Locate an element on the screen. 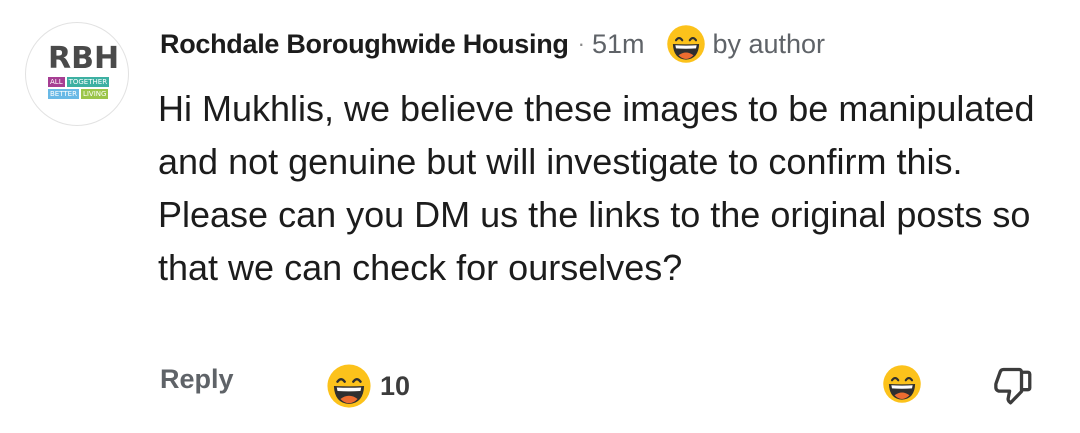 The width and height of the screenshot is (1080, 433). rbh-logo: RBH ALL TOGETHER BETTER LIVING is located at coordinates (85, 74).